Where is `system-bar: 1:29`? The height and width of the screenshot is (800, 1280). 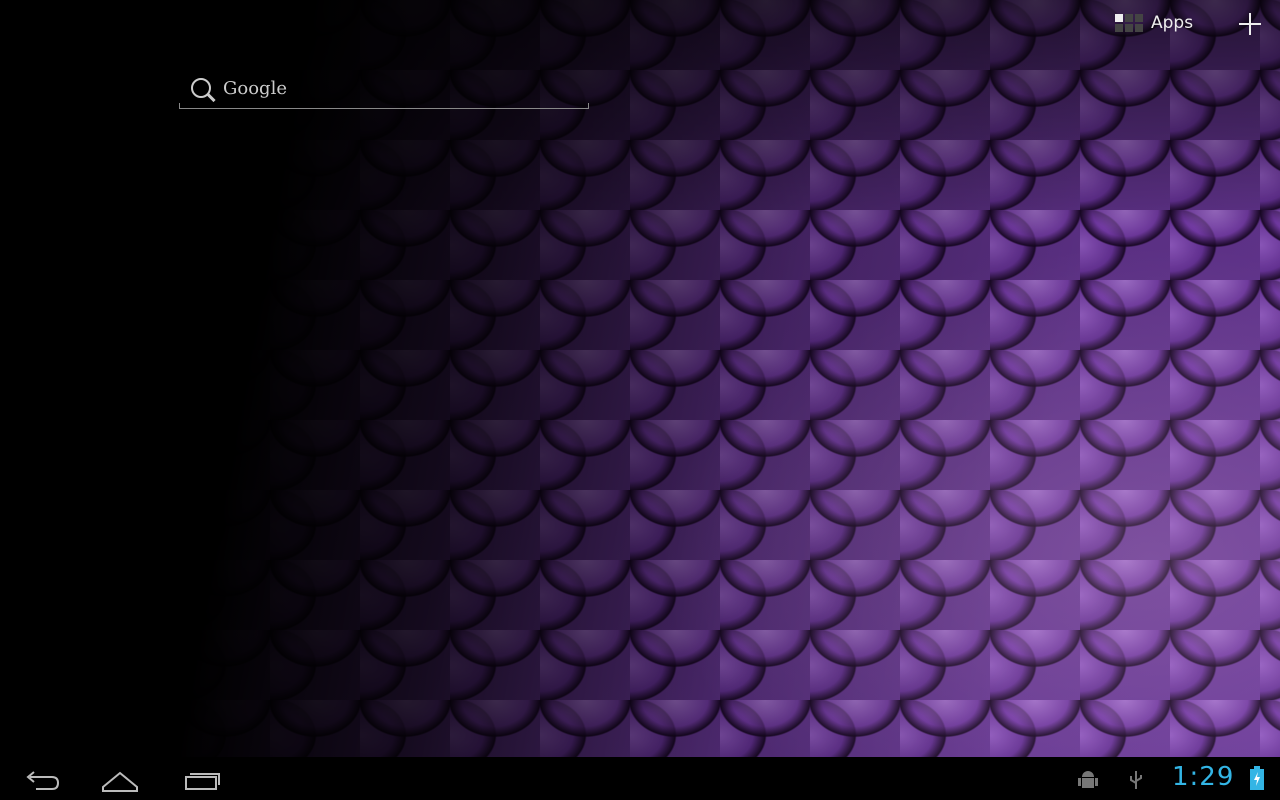 system-bar: 1:29 is located at coordinates (640, 778).